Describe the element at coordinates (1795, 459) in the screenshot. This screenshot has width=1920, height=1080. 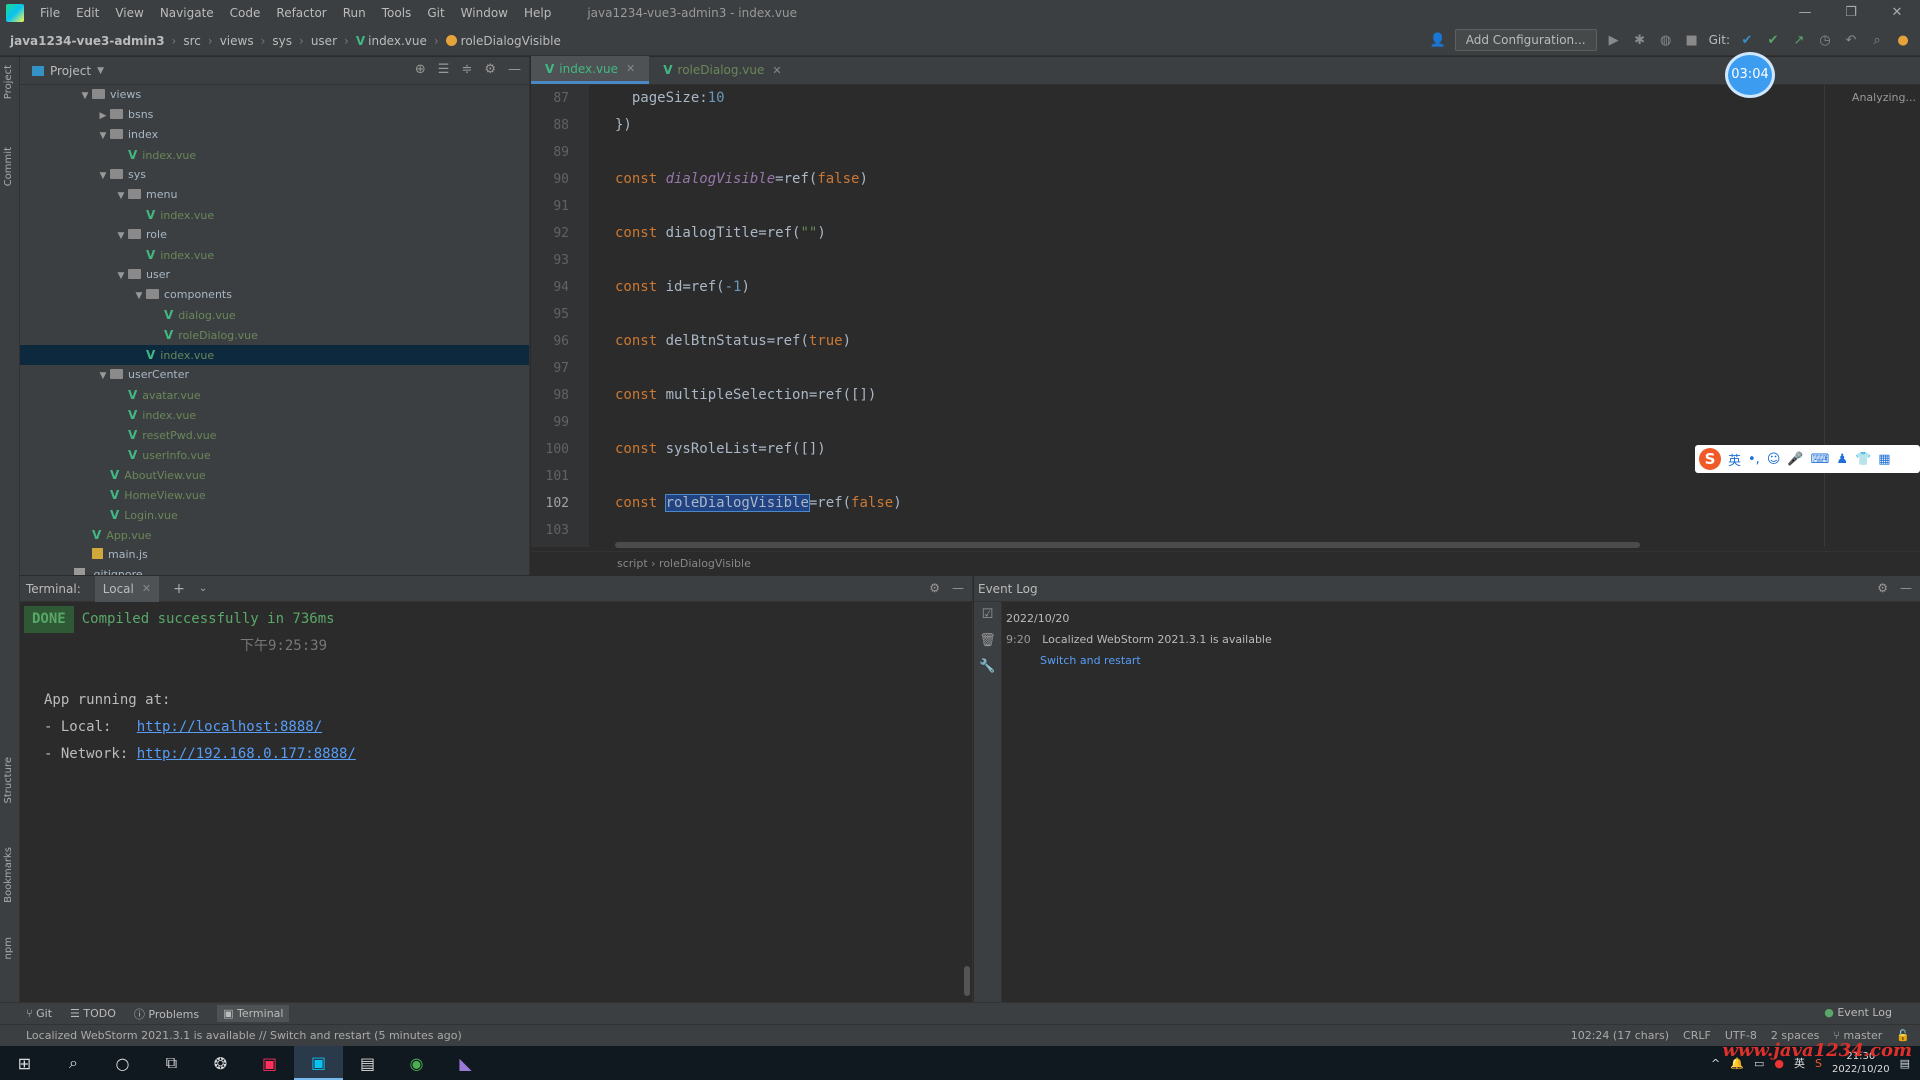
I see `ime-voice-icon: 🎤` at that location.